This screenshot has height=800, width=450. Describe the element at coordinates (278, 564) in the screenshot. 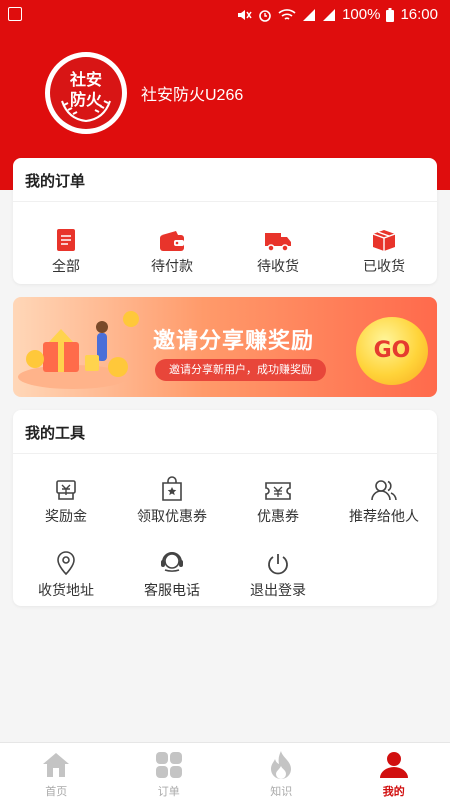

I see `power-icon` at that location.